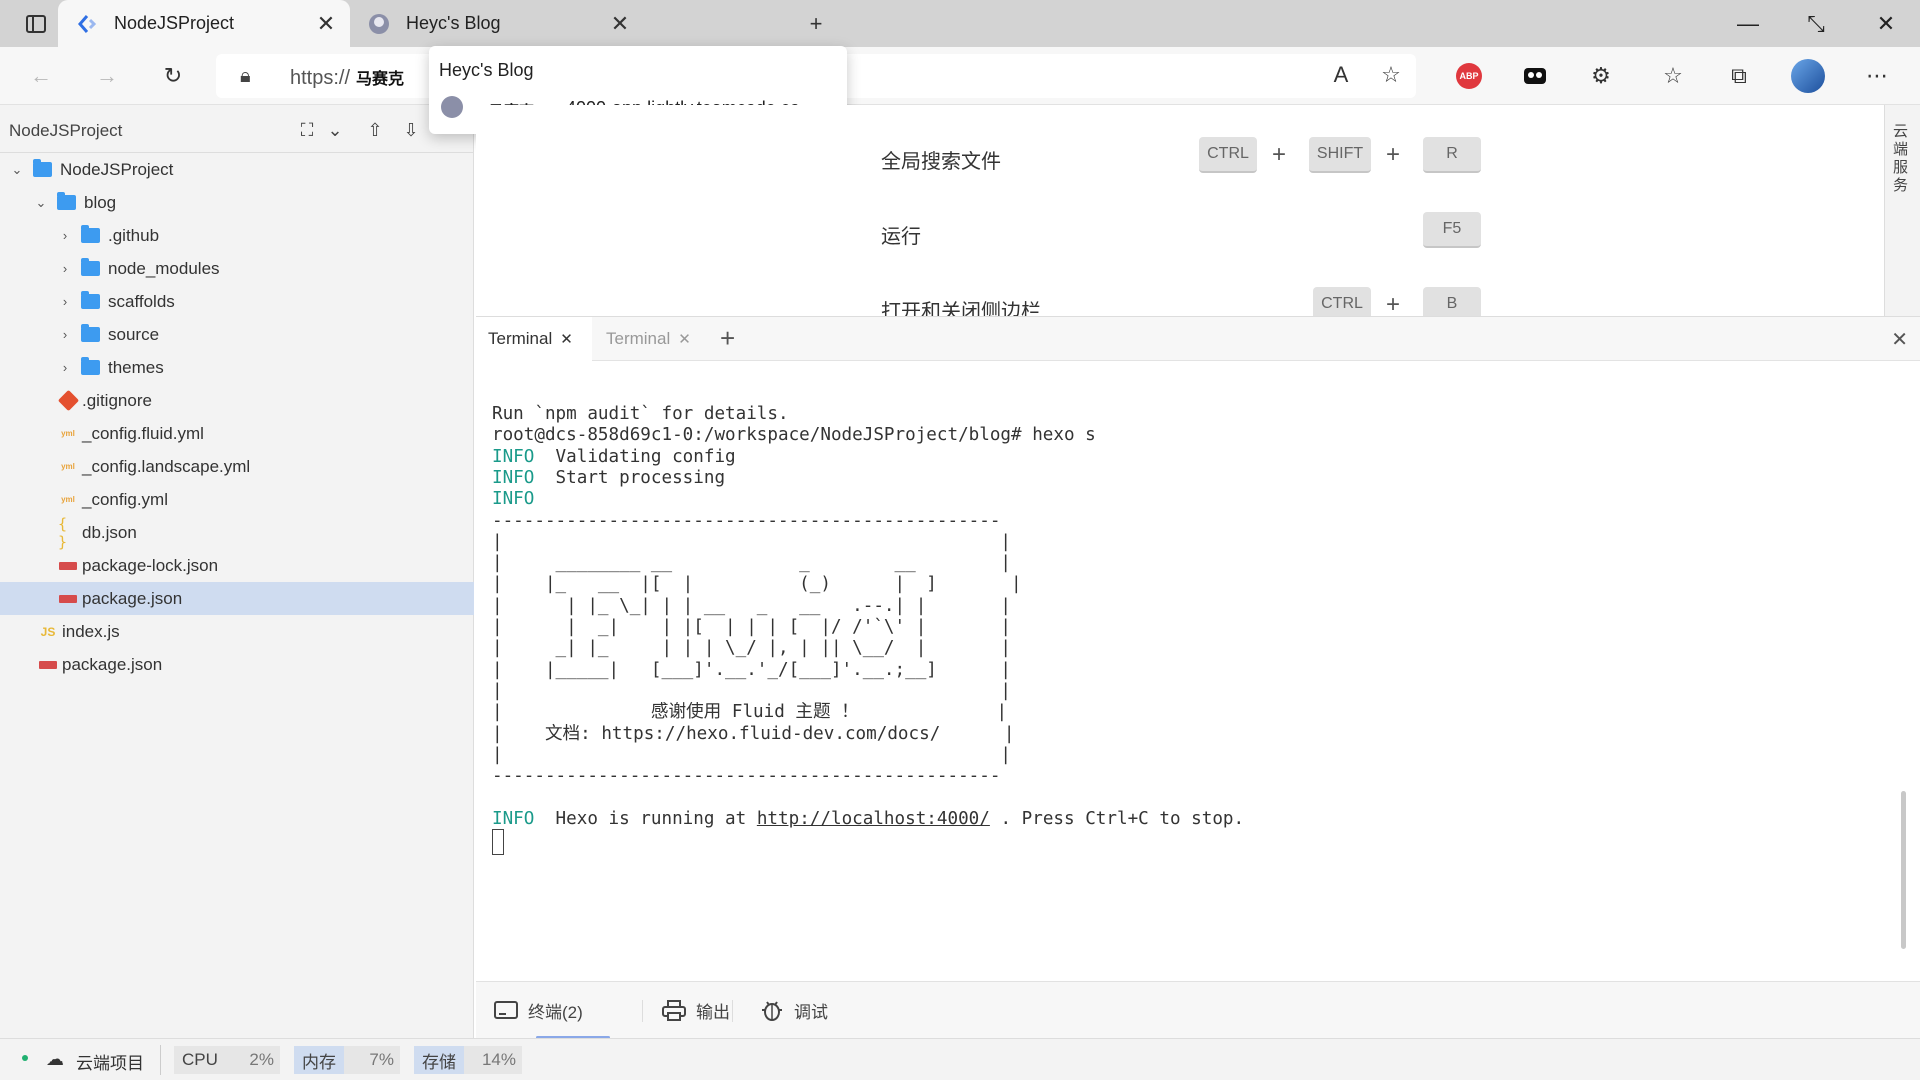 Image resolution: width=1920 pixels, height=1080 pixels. I want to click on tab-terminal: 终端(2), so click(538, 1010).